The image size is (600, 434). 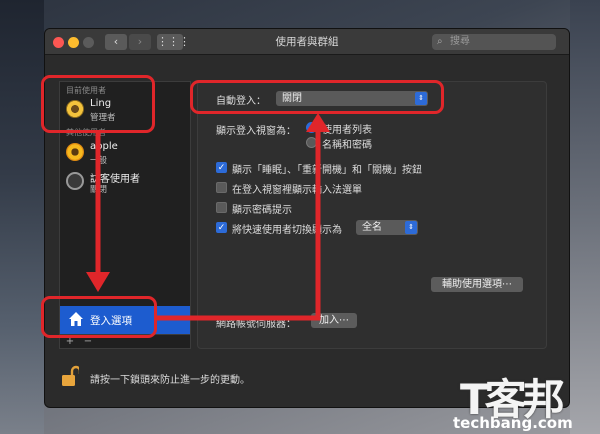 I want to click on watermark-url: techbang.com, so click(x=513, y=423).